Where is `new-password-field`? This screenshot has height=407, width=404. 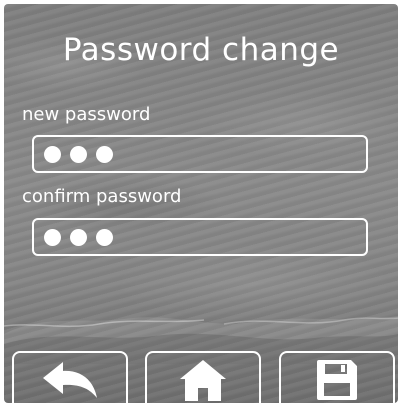 new-password-field is located at coordinates (200, 154).